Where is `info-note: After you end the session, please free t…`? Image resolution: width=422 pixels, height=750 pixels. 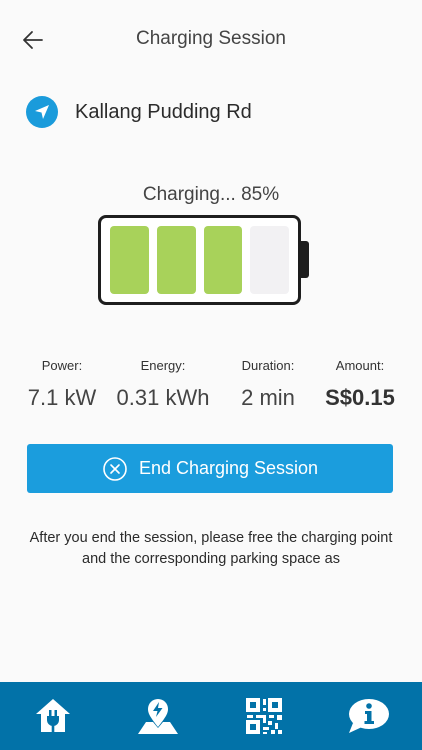 info-note: After you end the session, please free t… is located at coordinates (211, 548).